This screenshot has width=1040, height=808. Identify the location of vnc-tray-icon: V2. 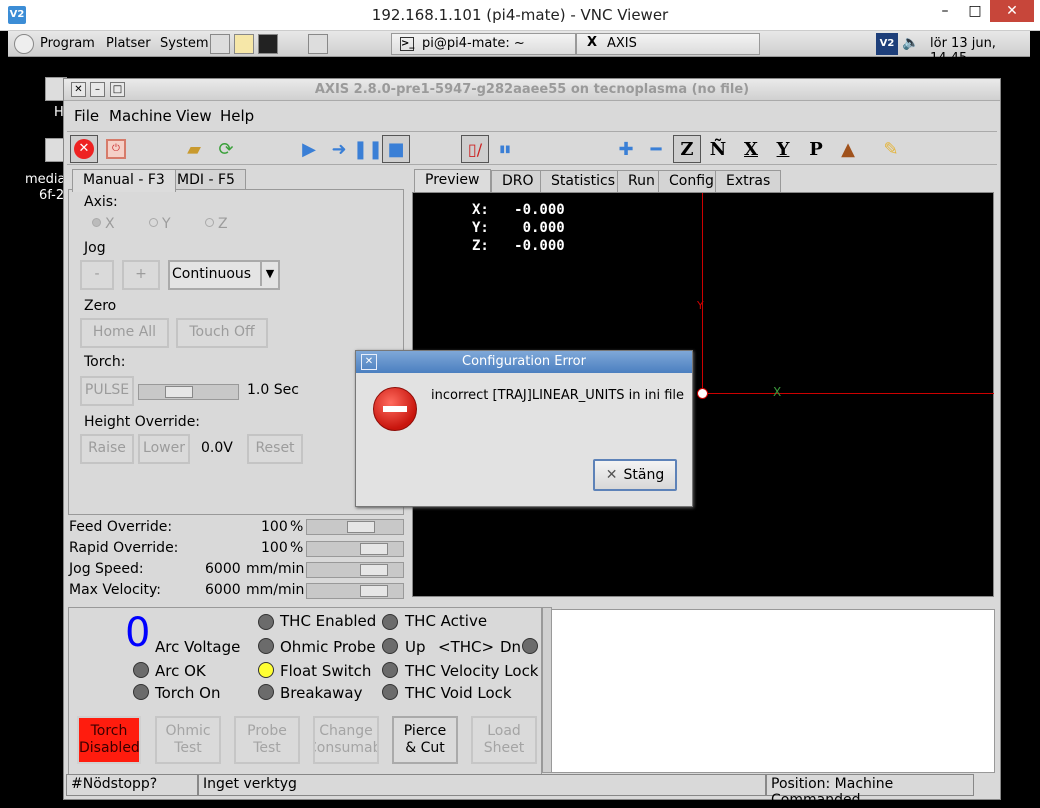
(887, 44).